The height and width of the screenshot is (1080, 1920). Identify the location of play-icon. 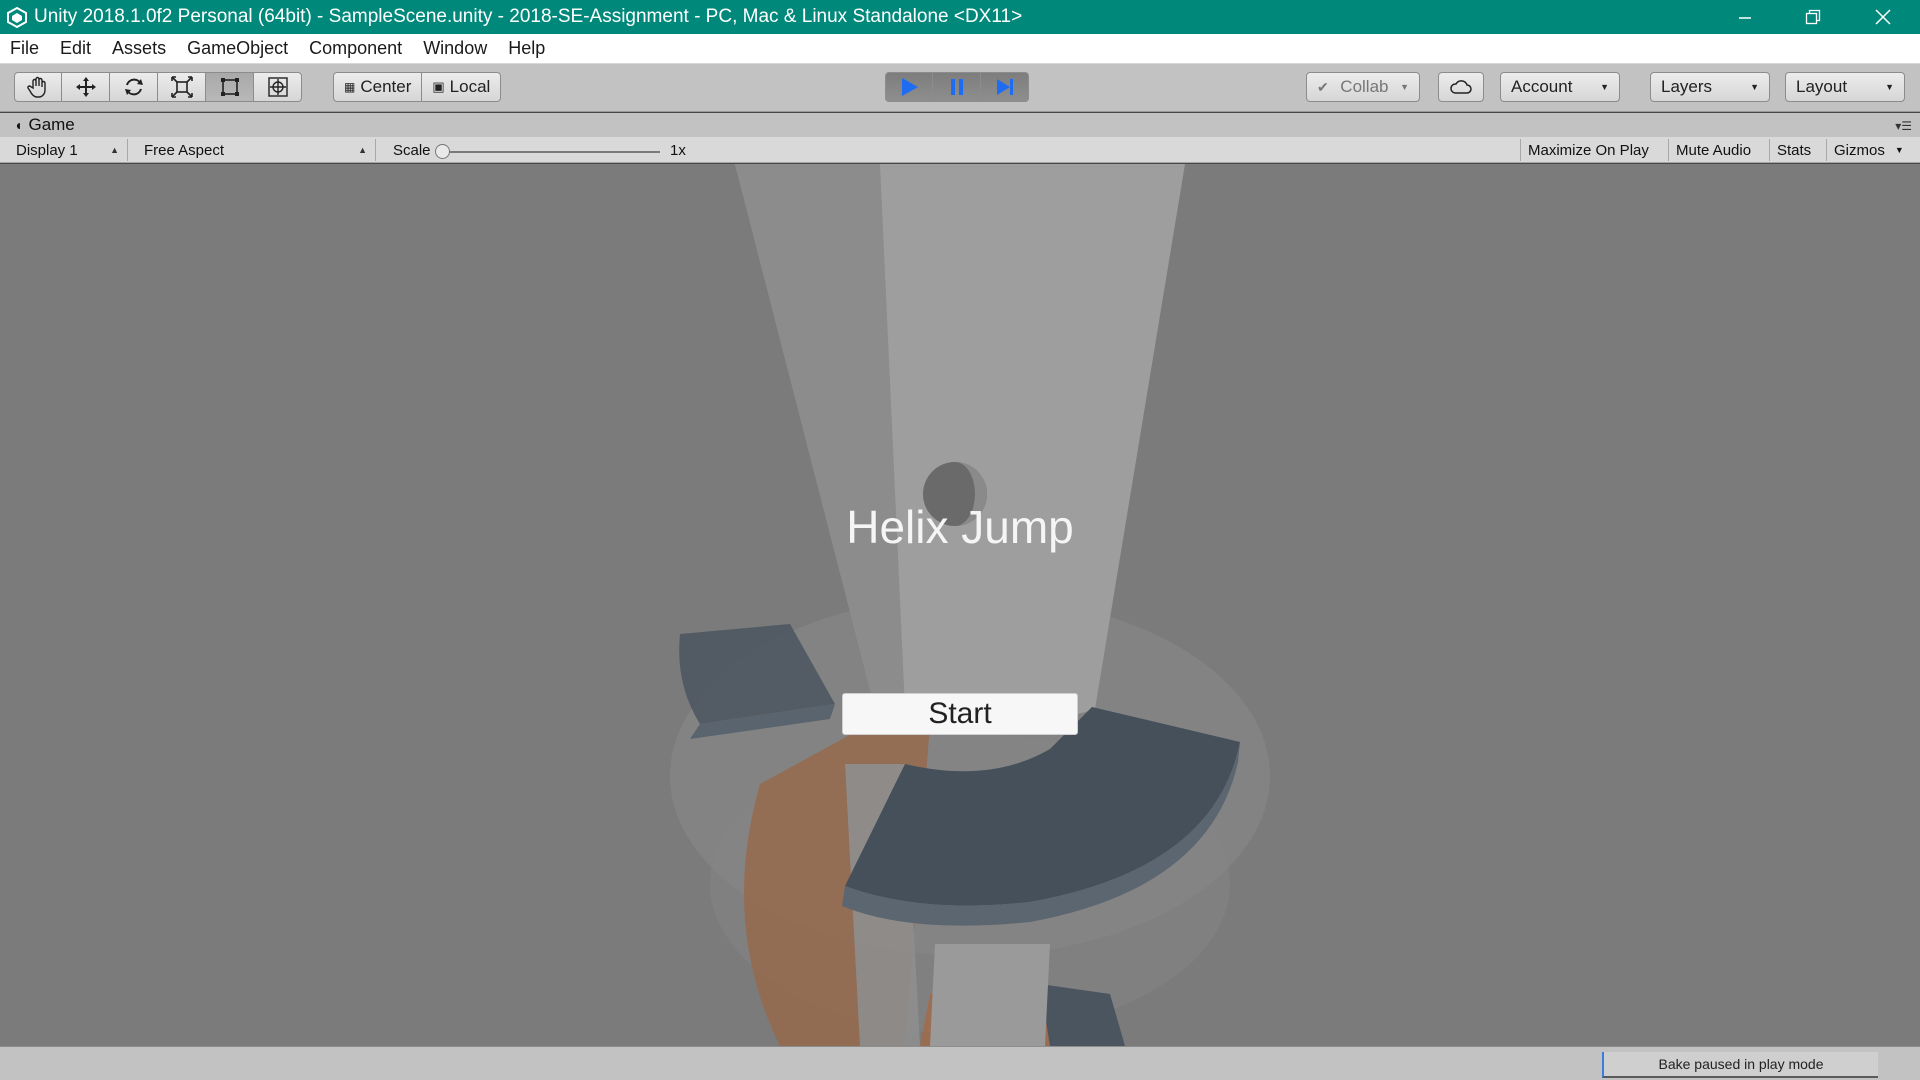
(910, 87).